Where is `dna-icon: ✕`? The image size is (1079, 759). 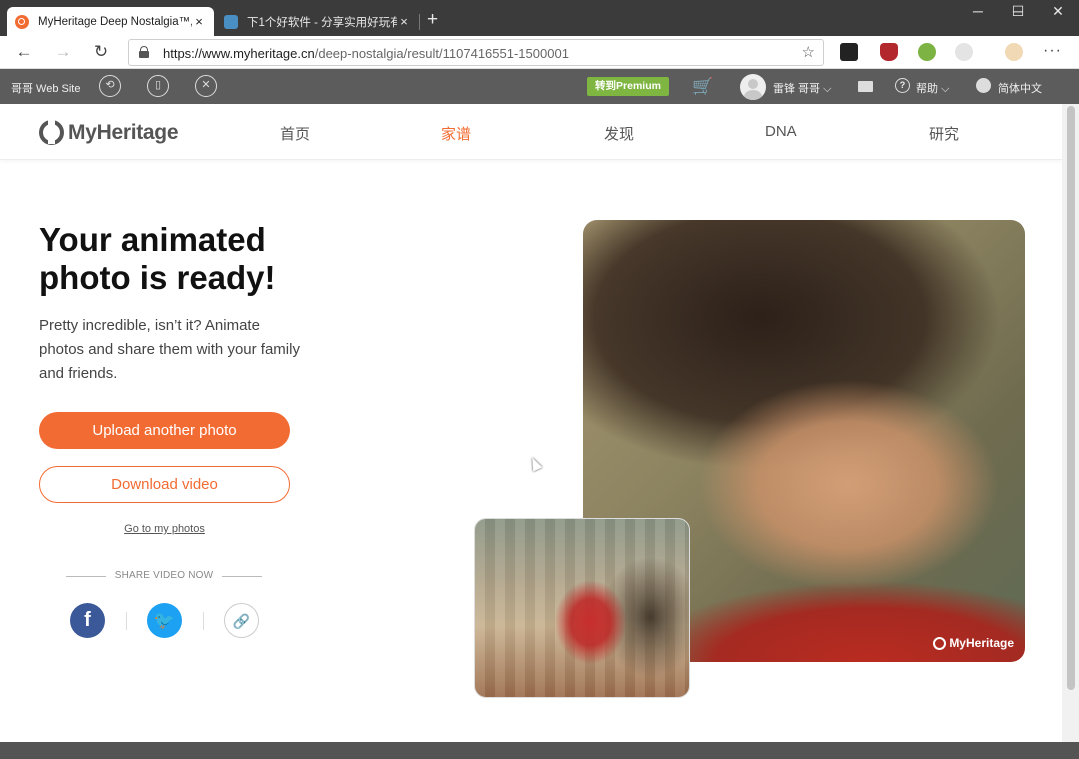
dna-icon: ✕ is located at coordinates (206, 86).